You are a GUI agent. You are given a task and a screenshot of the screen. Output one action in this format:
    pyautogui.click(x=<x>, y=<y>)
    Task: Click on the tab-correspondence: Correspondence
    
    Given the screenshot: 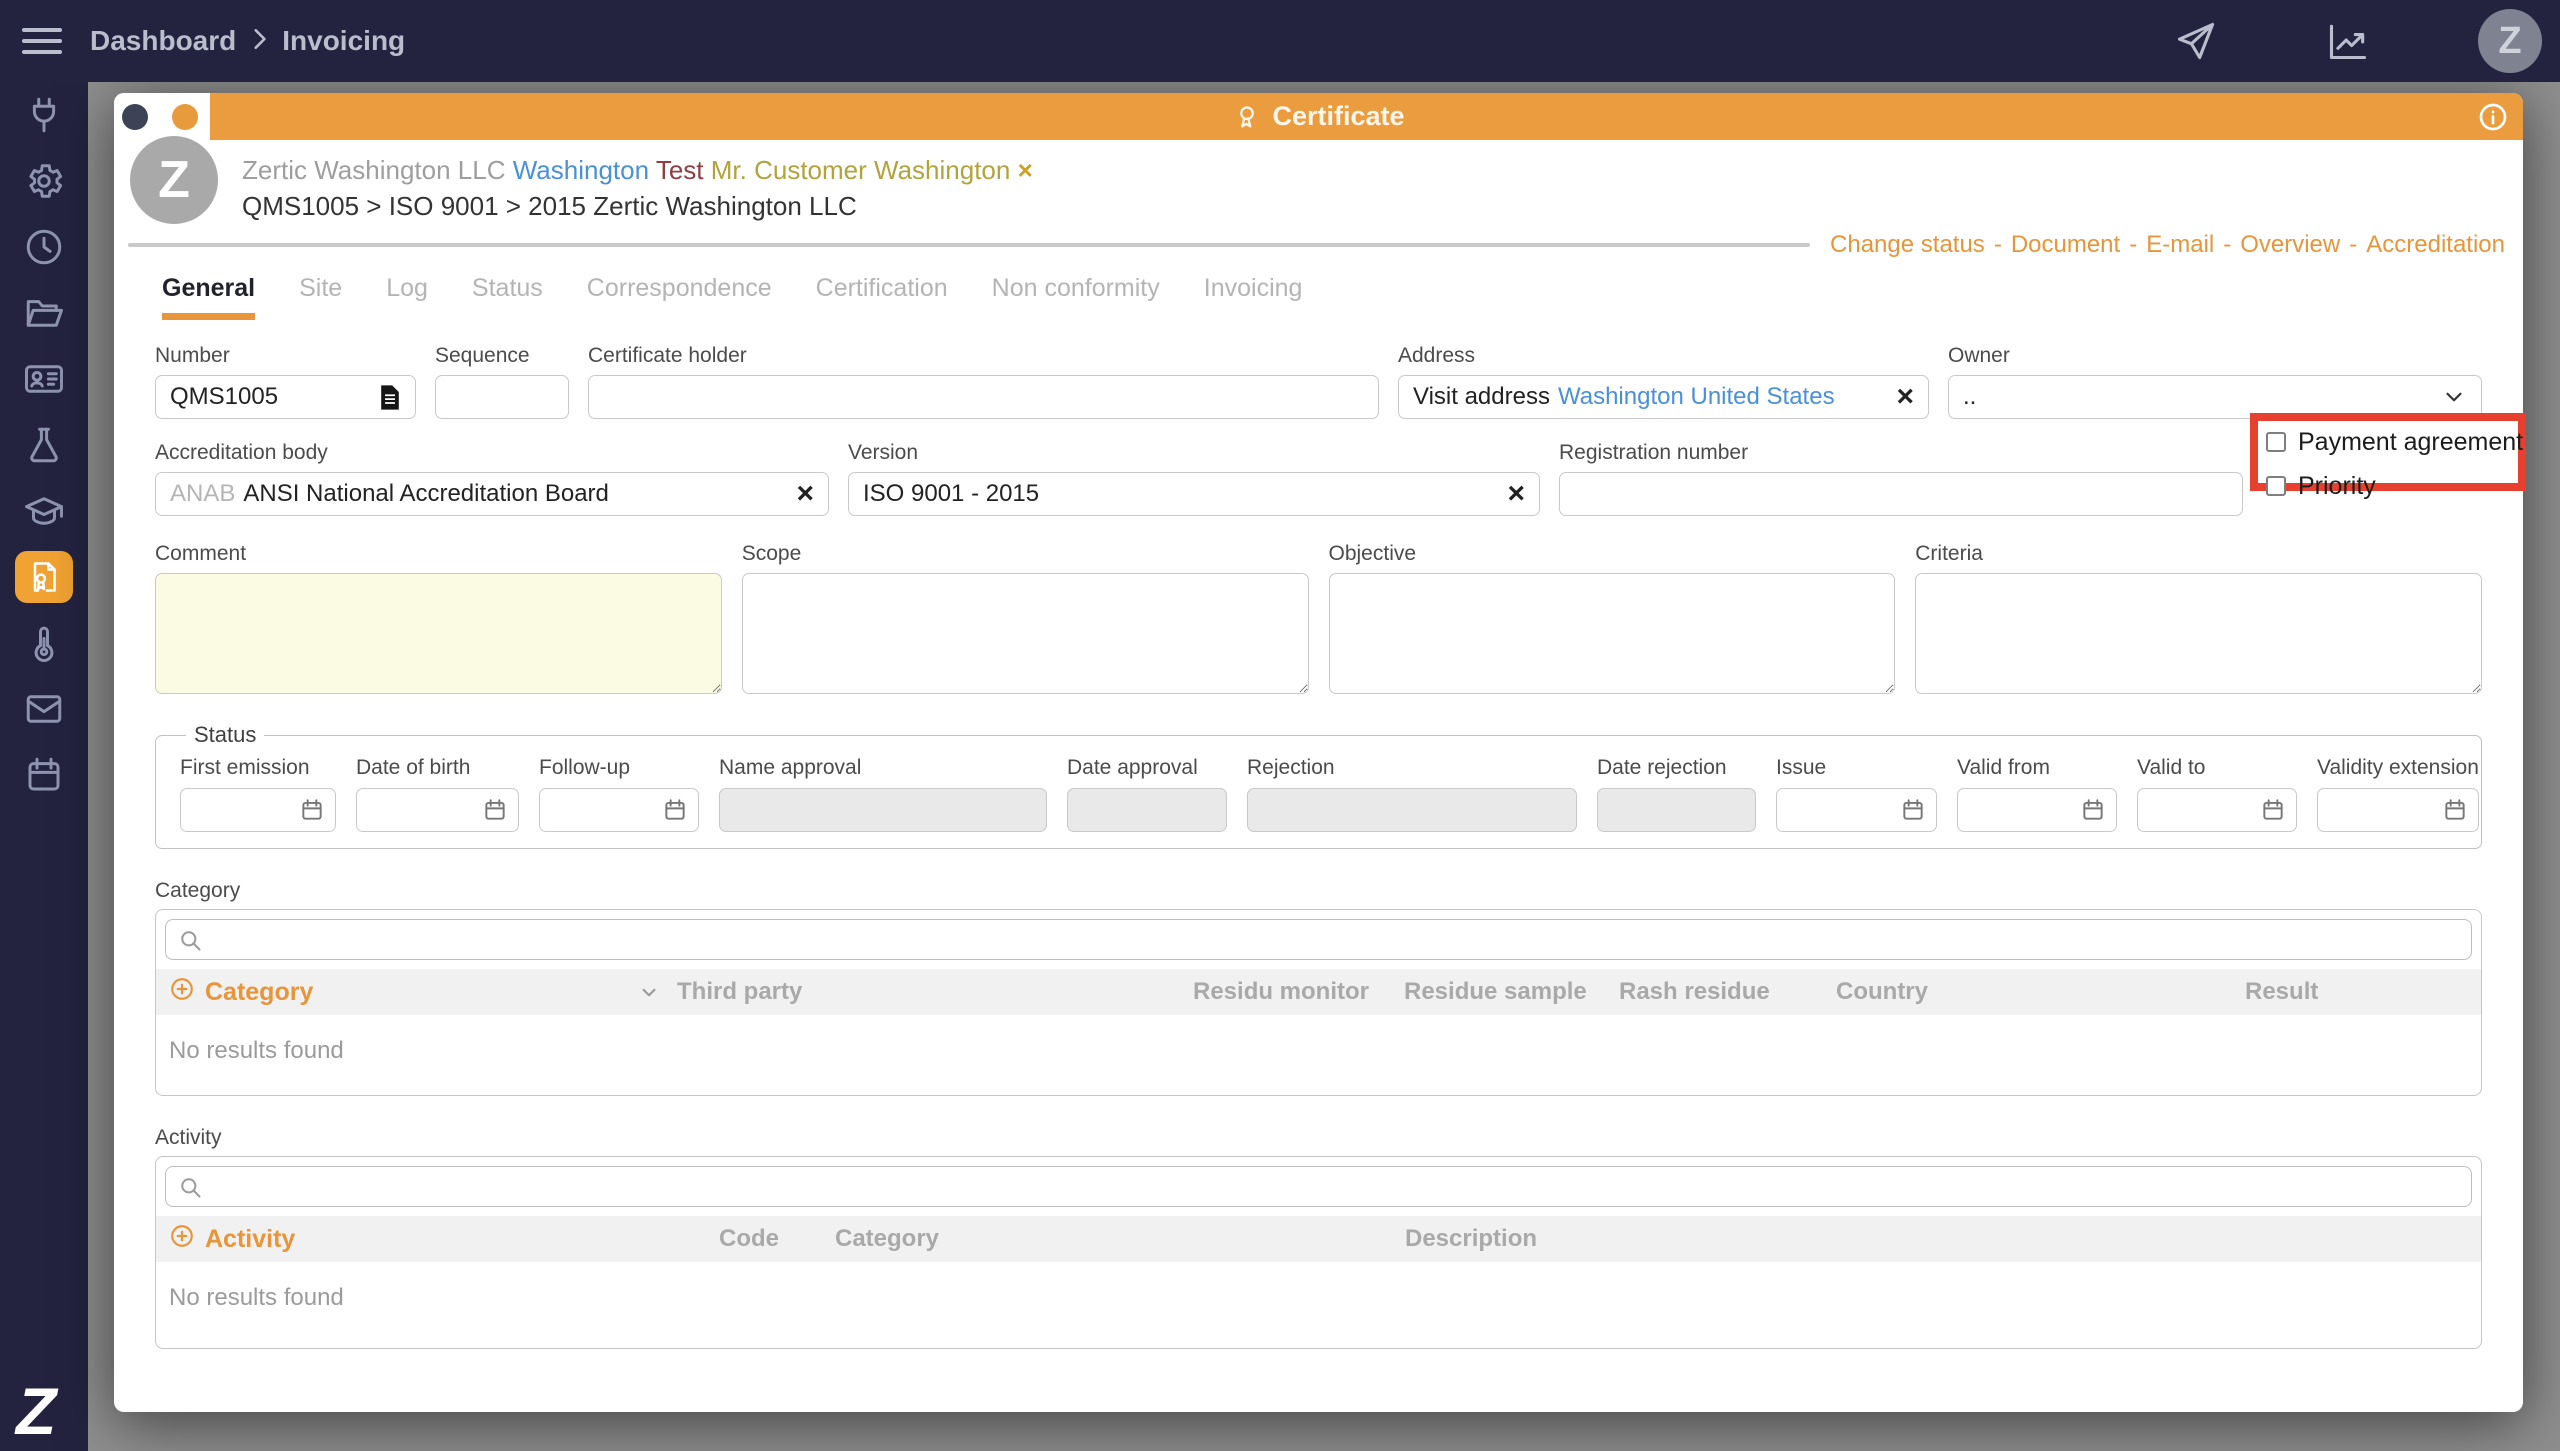 What is the action you would take?
    pyautogui.click(x=679, y=297)
    